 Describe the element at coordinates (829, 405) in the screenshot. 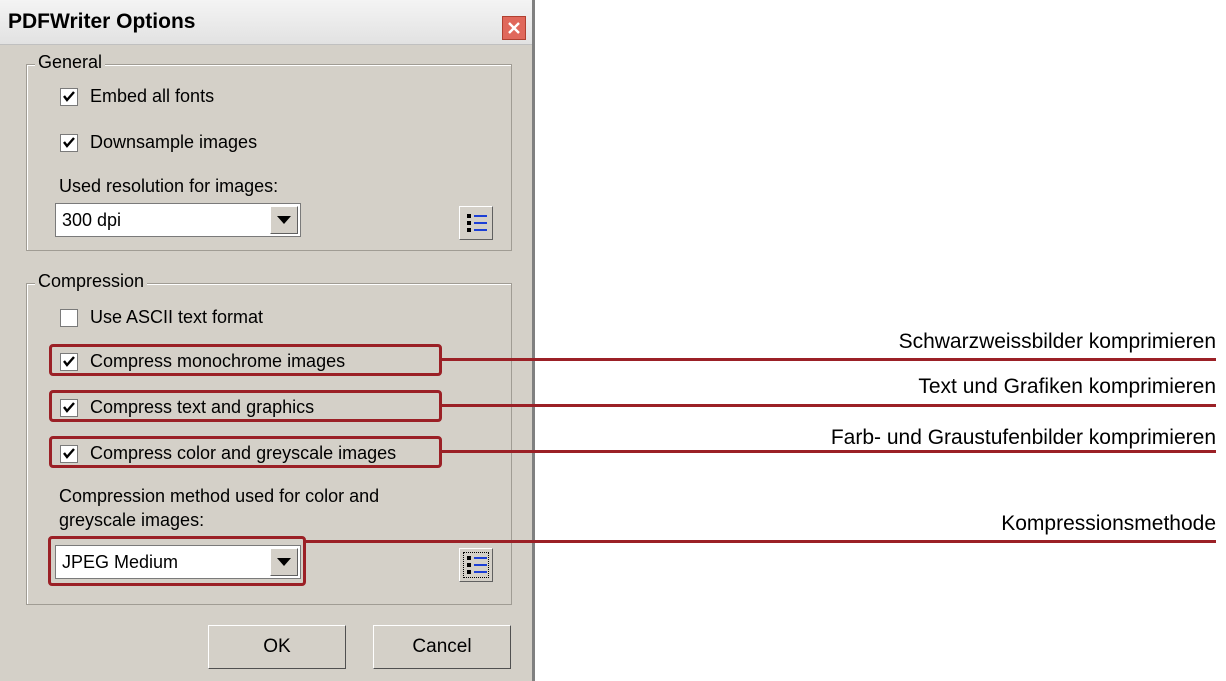

I see `text-graphics-connector-line` at that location.